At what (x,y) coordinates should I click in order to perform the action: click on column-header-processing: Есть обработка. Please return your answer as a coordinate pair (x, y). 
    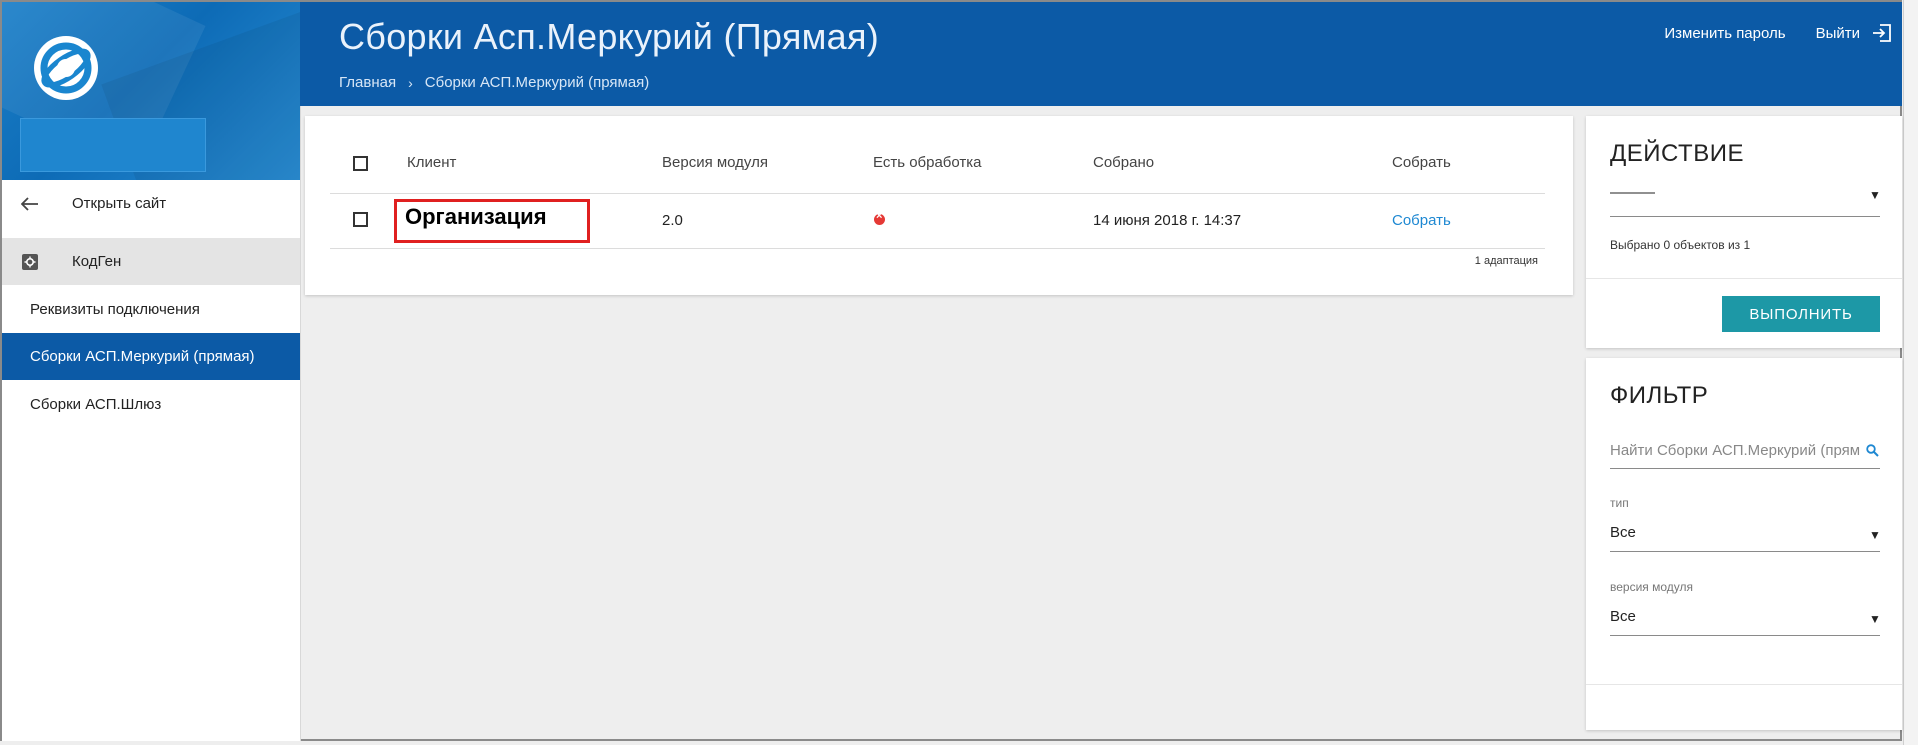
    Looking at the image, I should click on (927, 162).